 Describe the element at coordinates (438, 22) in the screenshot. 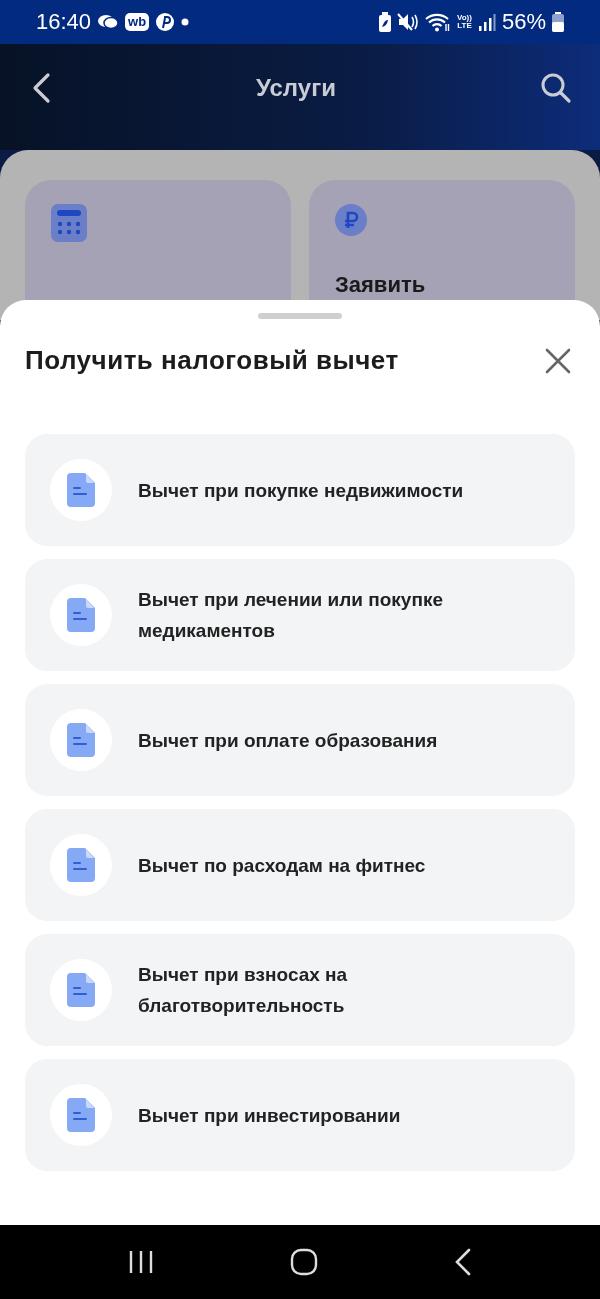

I see `wifi-icon` at that location.